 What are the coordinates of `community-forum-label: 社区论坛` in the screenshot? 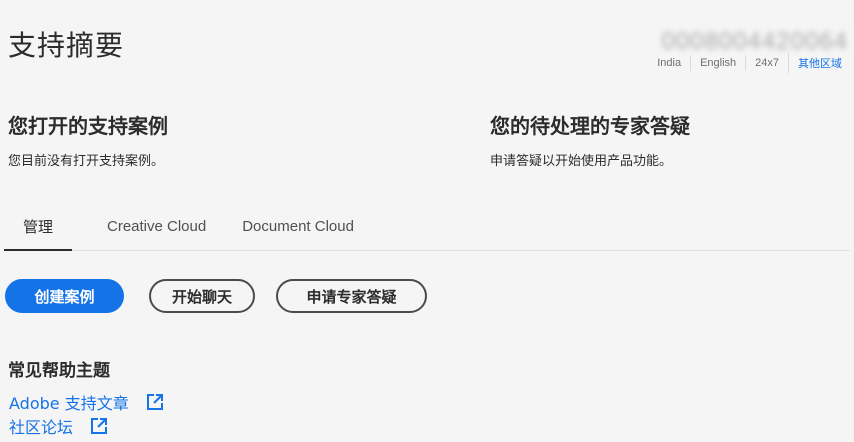 It's located at (41, 427).